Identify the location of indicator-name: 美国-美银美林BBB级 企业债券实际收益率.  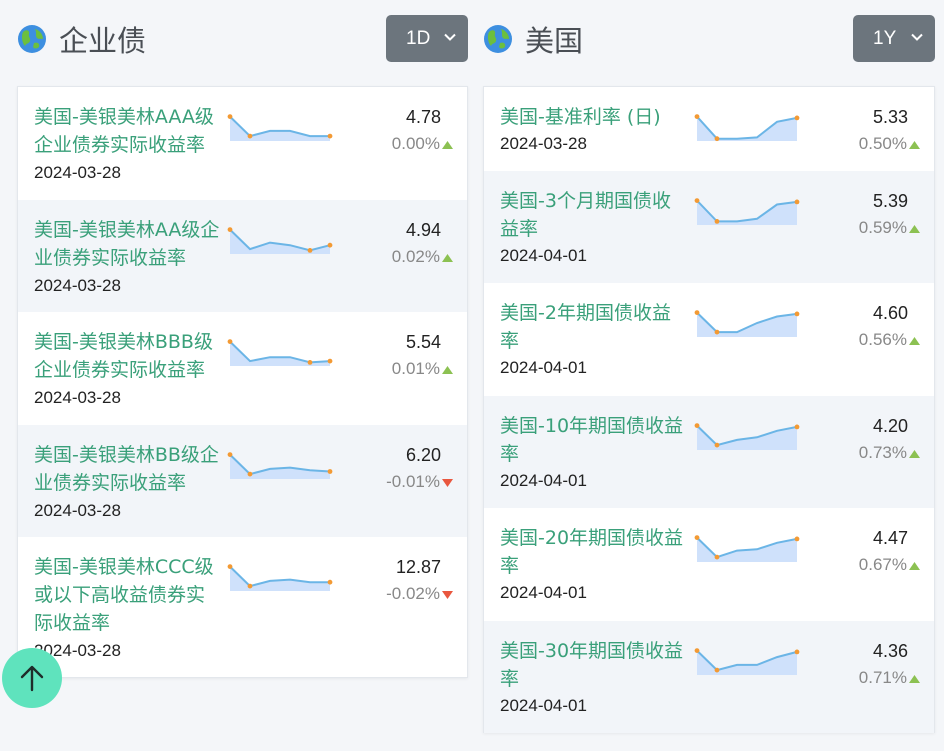
(123, 356).